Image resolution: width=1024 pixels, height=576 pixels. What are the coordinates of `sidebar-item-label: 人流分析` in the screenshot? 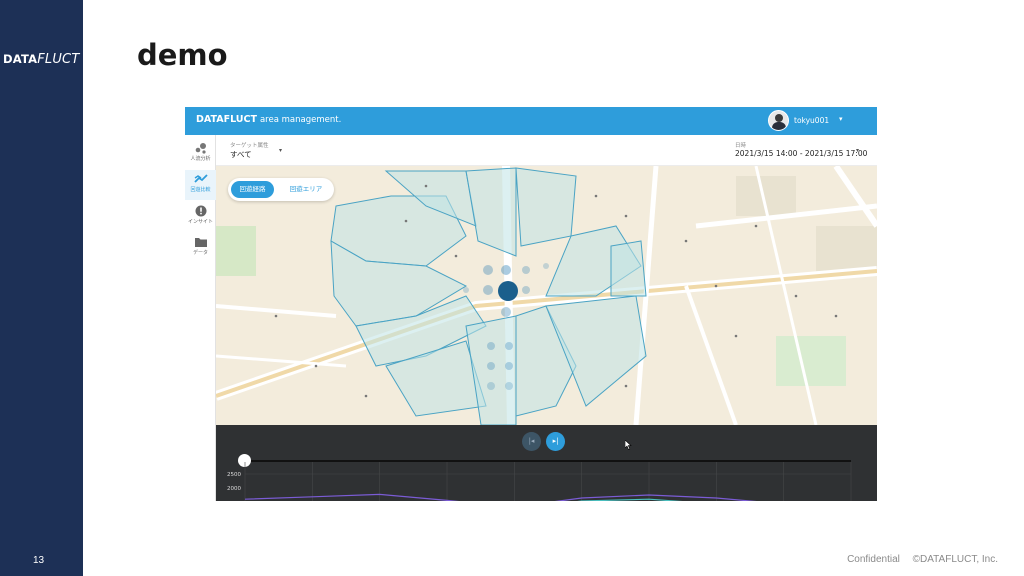 It's located at (200, 159).